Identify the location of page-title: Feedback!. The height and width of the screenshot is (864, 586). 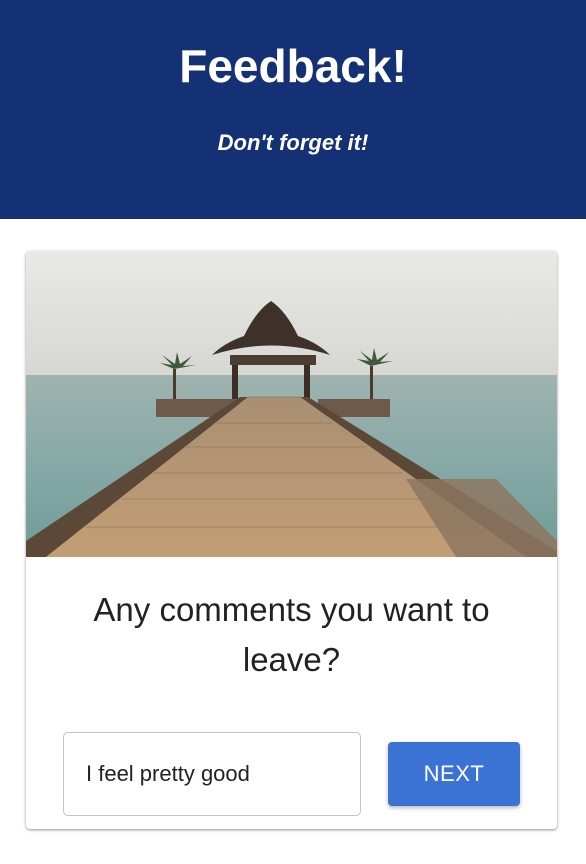
(293, 66).